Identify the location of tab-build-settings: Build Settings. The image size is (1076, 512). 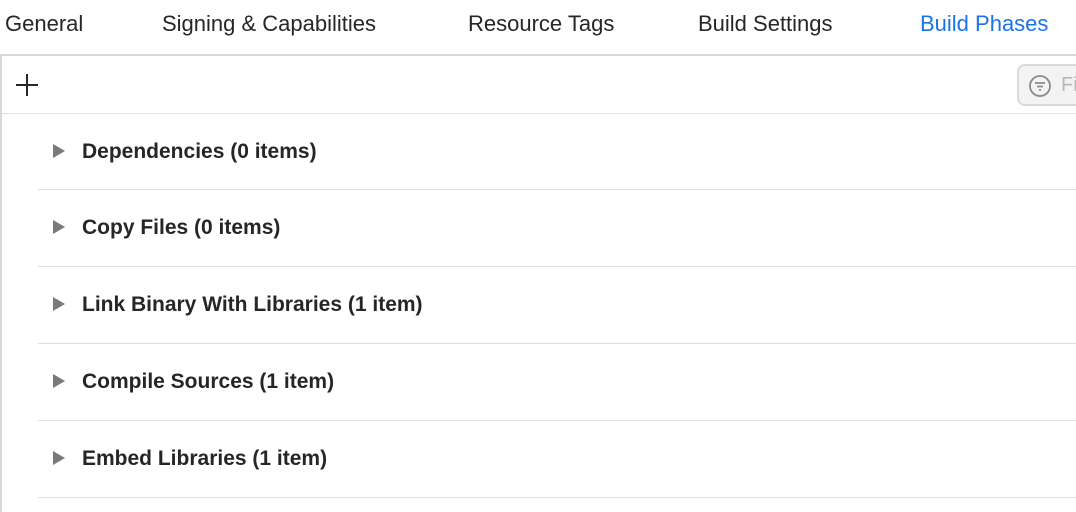
(765, 24).